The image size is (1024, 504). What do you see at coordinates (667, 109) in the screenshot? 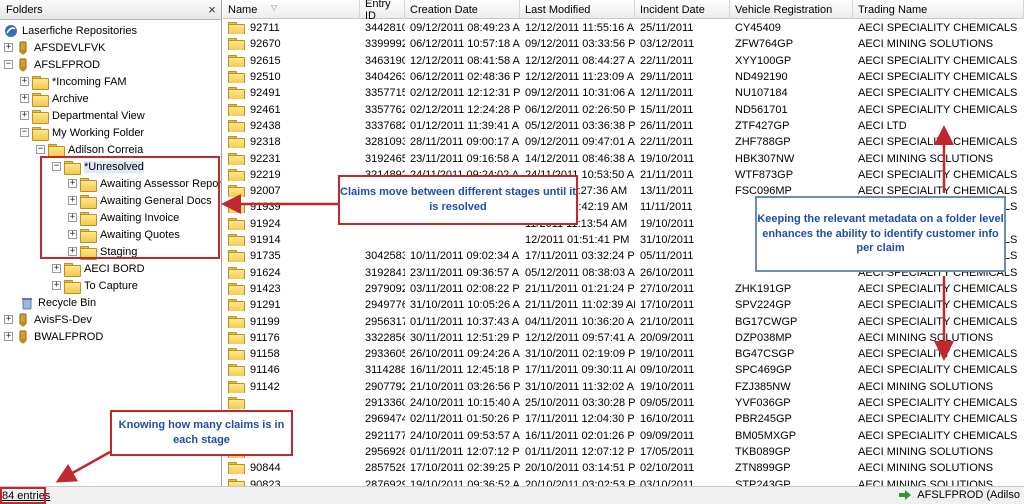
I see `cell-text: 15/11/2011` at bounding box center [667, 109].